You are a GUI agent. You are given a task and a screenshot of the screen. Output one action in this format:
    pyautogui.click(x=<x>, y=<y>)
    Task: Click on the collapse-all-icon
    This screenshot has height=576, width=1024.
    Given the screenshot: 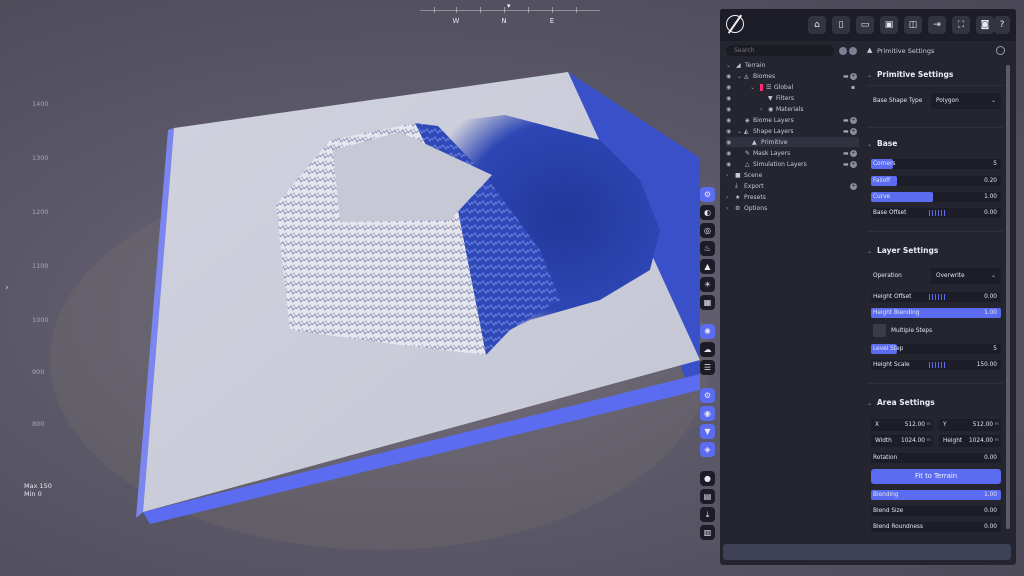 What is the action you would take?
    pyautogui.click(x=853, y=51)
    